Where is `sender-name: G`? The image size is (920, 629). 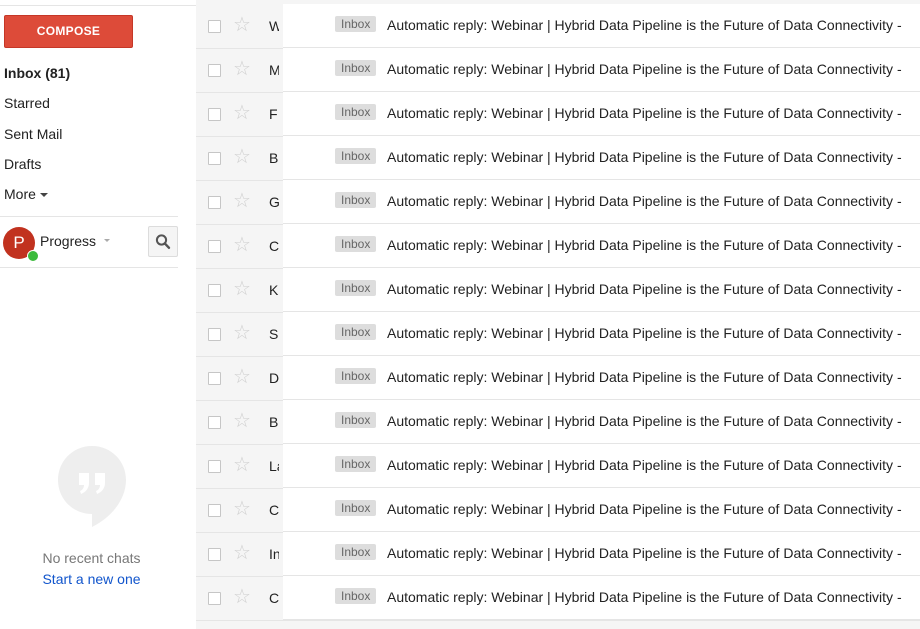
sender-name: G is located at coordinates (274, 202).